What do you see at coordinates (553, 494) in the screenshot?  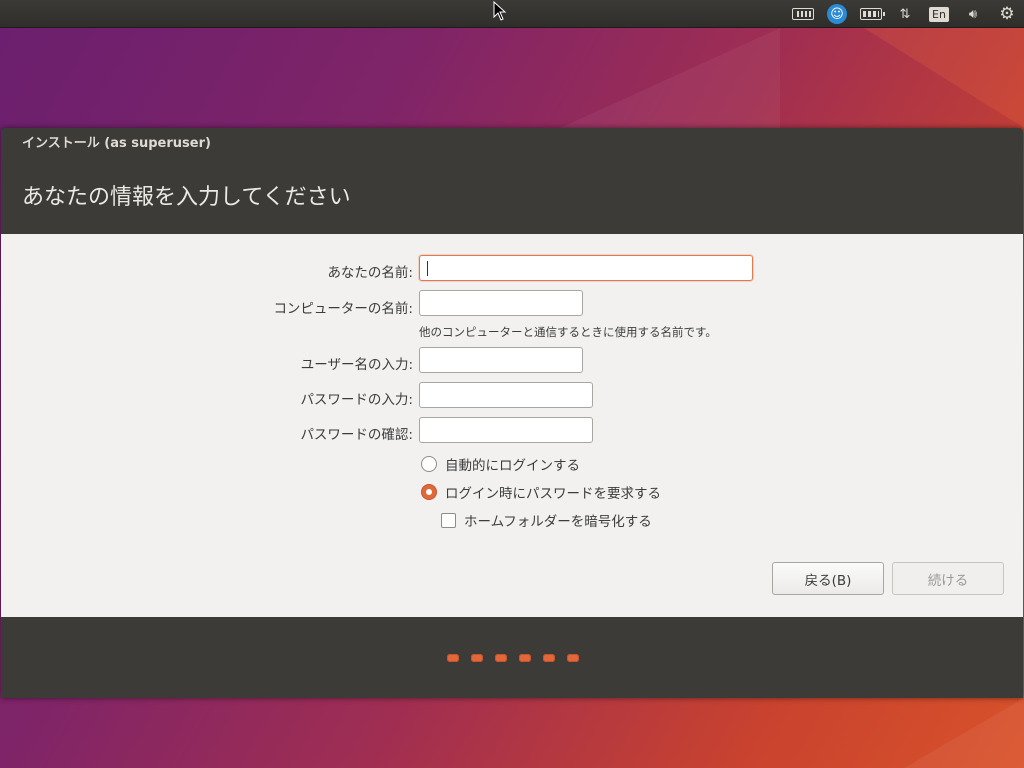 I see `require-password-label: ログイン時にパスワードを要求する` at bounding box center [553, 494].